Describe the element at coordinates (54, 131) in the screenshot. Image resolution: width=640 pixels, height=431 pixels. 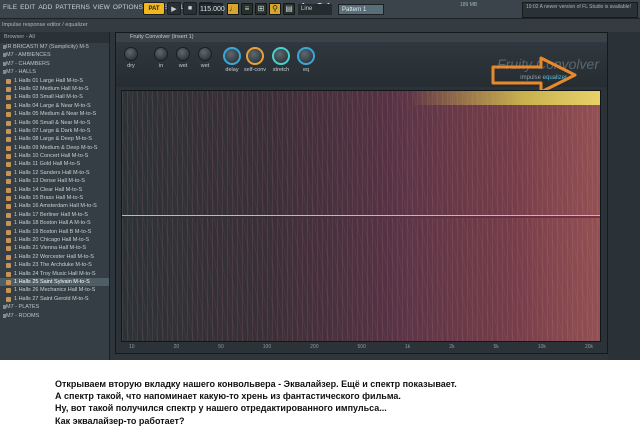
I see `browser-file: 1 Halls 07 Large & Dark M-to-S` at that location.